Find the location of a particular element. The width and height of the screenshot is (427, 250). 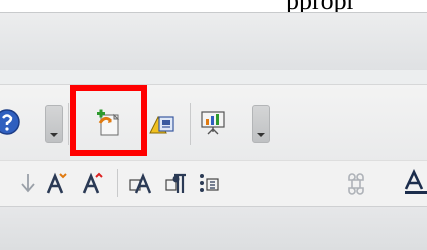

slide-layout-icon is located at coordinates (163, 124).